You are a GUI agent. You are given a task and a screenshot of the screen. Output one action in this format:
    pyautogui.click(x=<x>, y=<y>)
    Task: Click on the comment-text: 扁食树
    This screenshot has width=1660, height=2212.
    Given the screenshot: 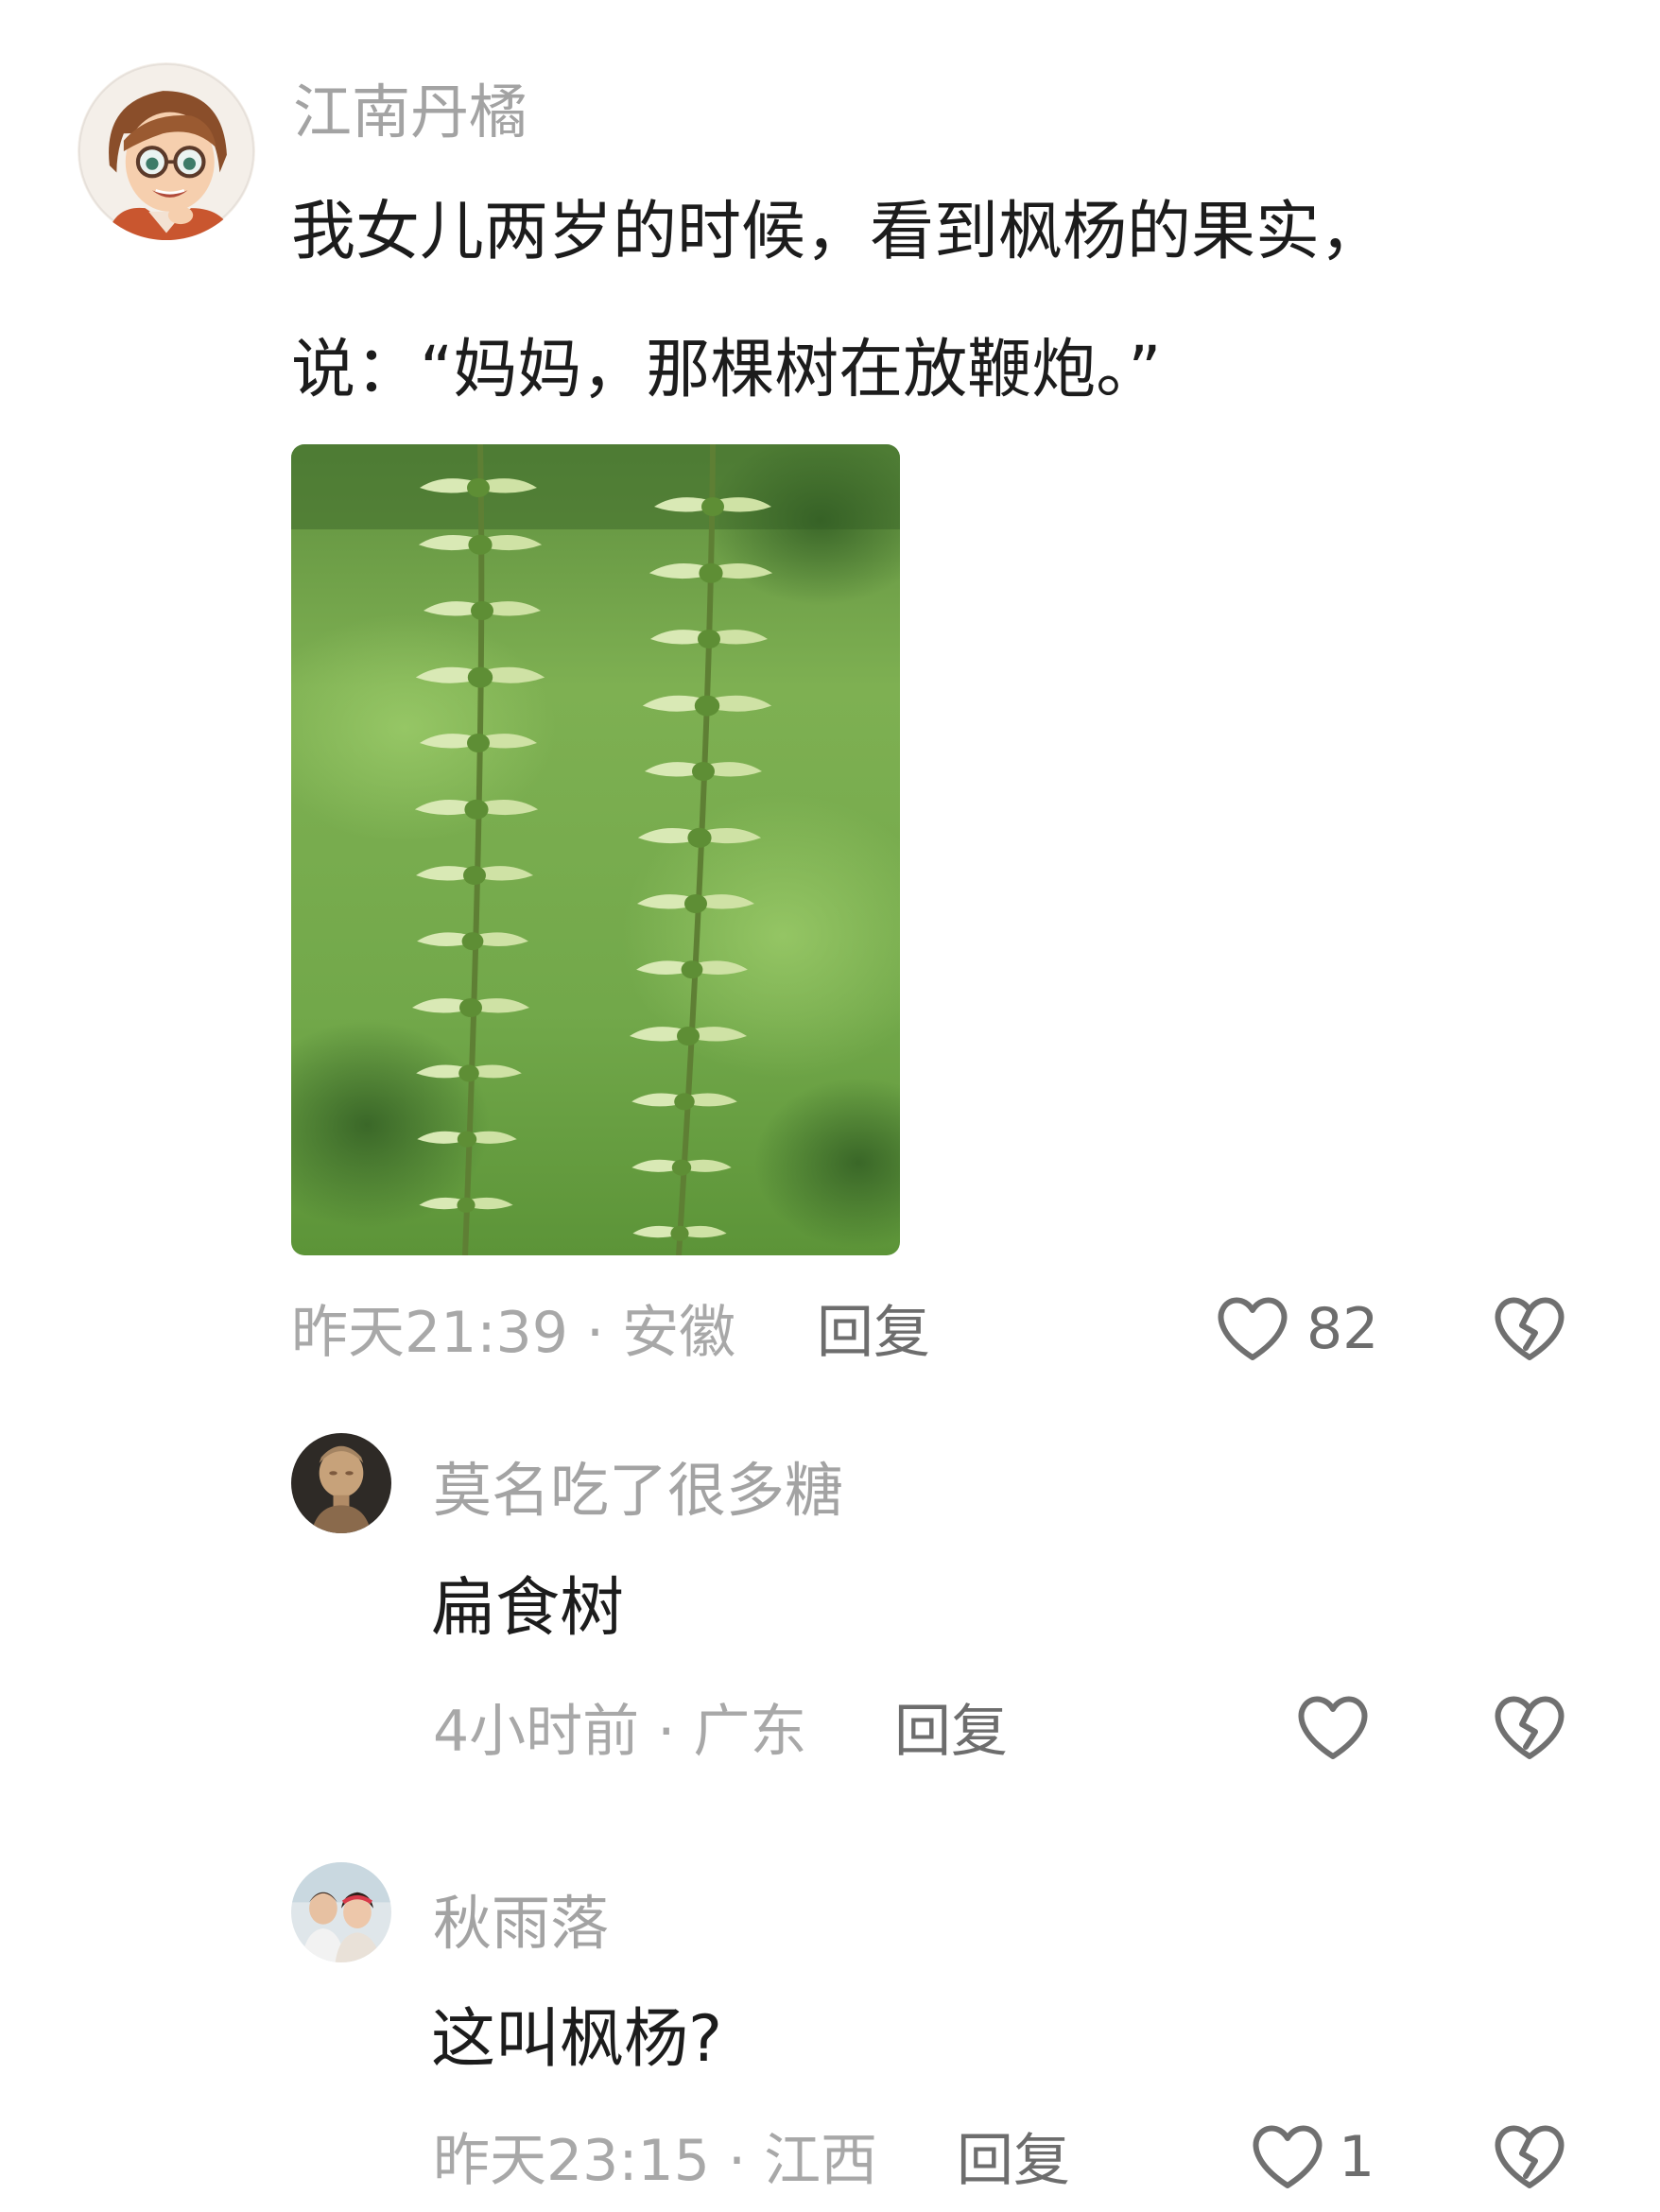 What is the action you would take?
    pyautogui.click(x=528, y=1608)
    